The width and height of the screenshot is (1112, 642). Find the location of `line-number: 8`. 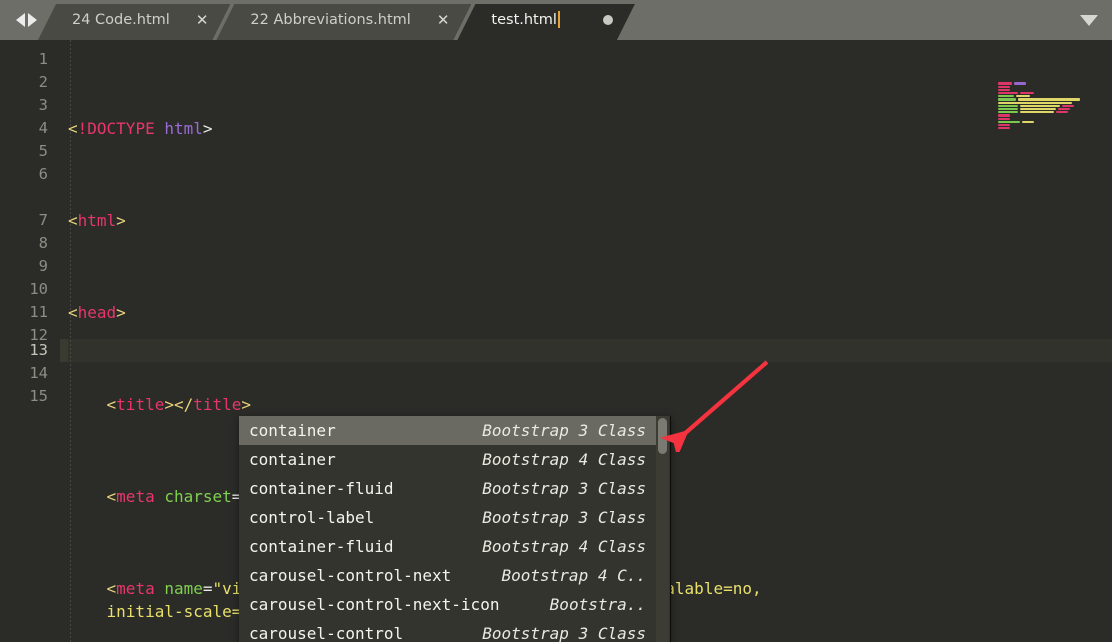

line-number: 8 is located at coordinates (43, 243).